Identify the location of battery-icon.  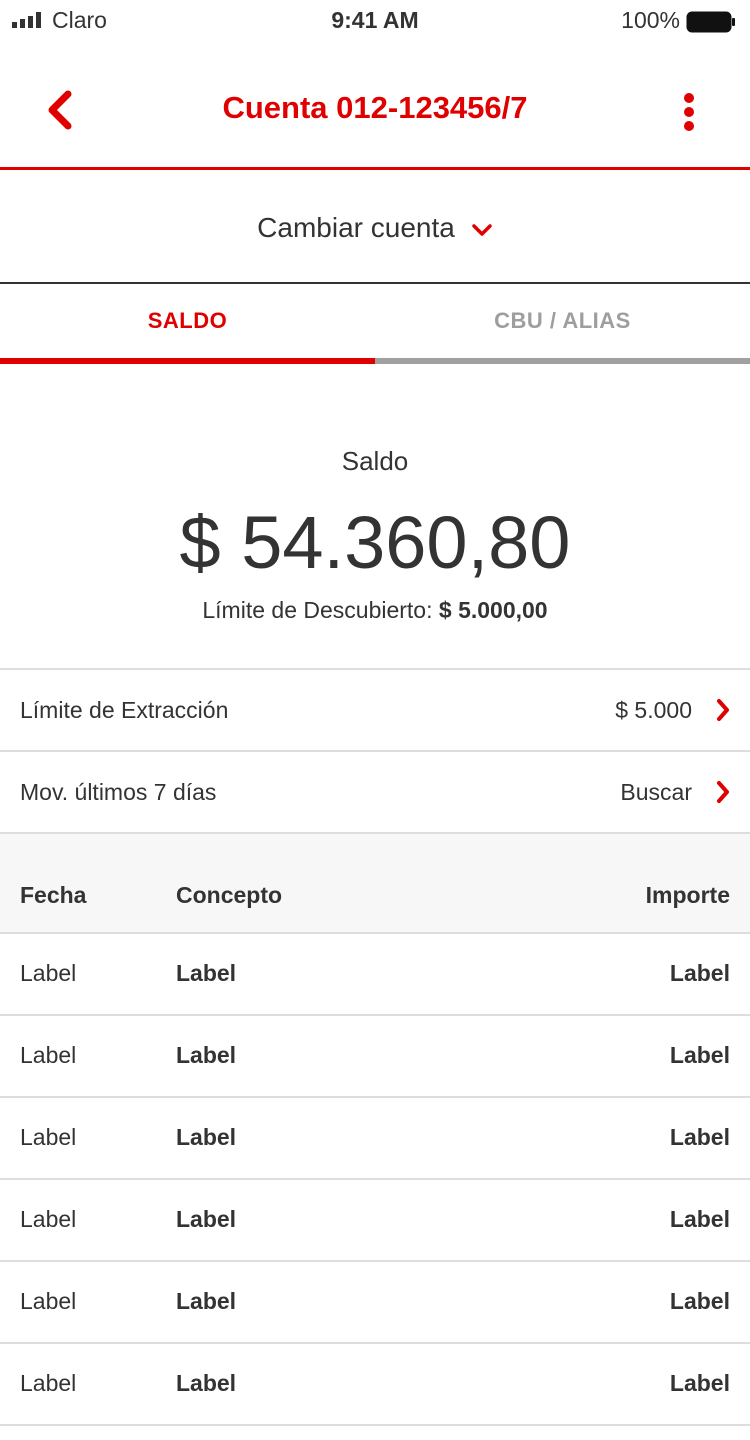
(710, 22).